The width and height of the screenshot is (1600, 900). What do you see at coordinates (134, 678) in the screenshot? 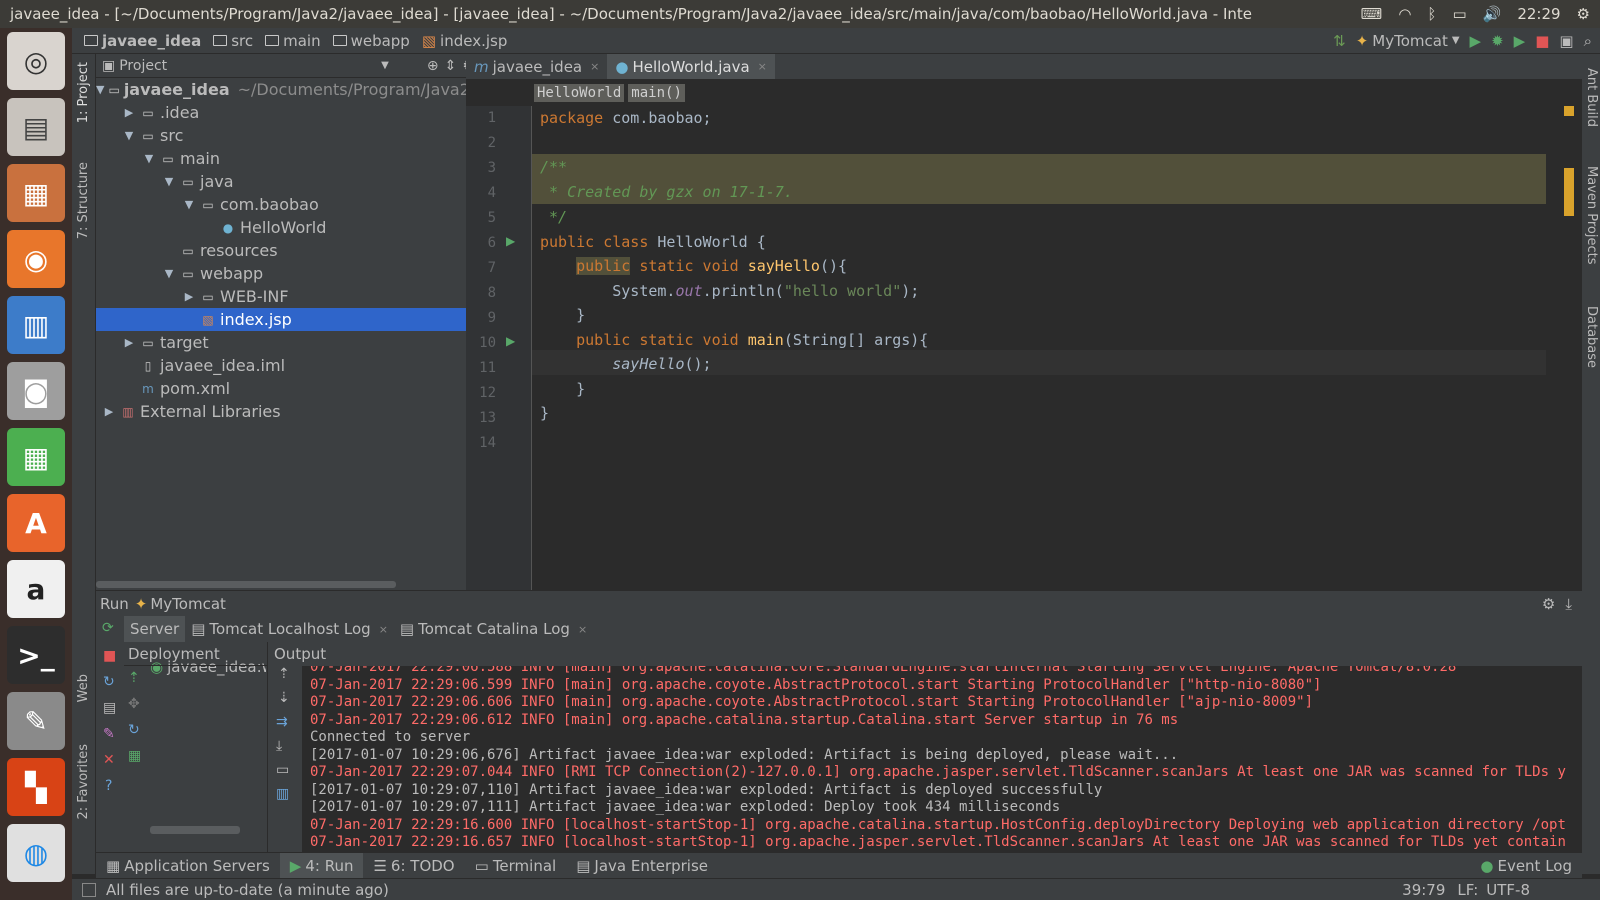
I see `deploy-icon: ⇡` at bounding box center [134, 678].